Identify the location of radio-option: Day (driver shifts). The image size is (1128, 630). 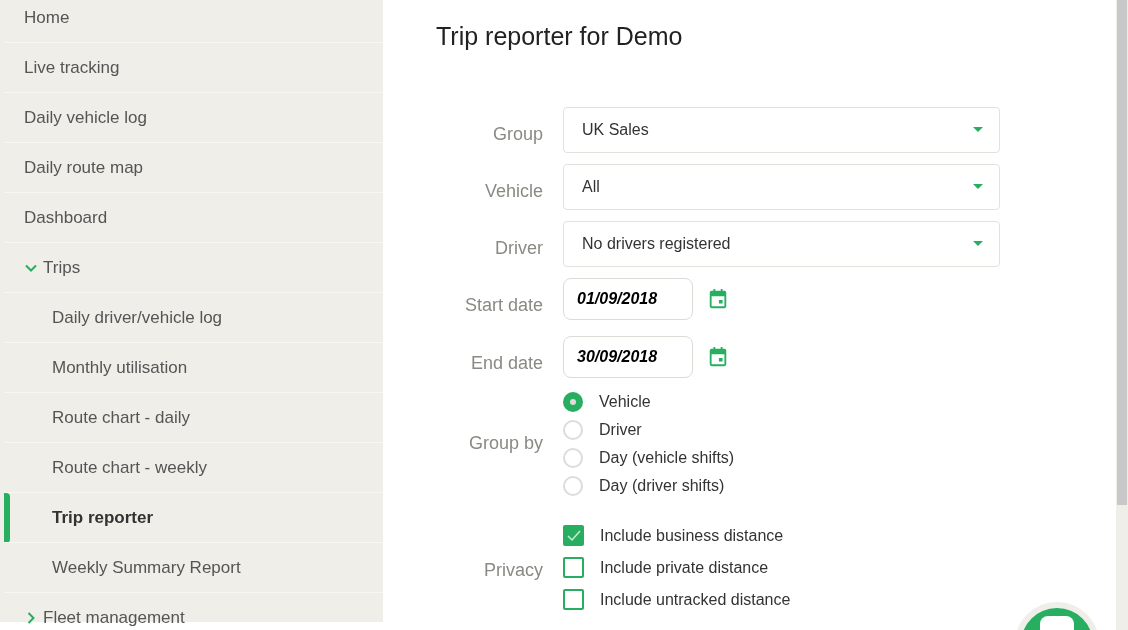
(649, 485).